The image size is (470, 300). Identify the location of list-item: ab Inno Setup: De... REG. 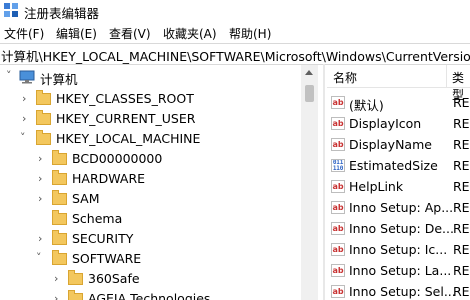
(398, 228).